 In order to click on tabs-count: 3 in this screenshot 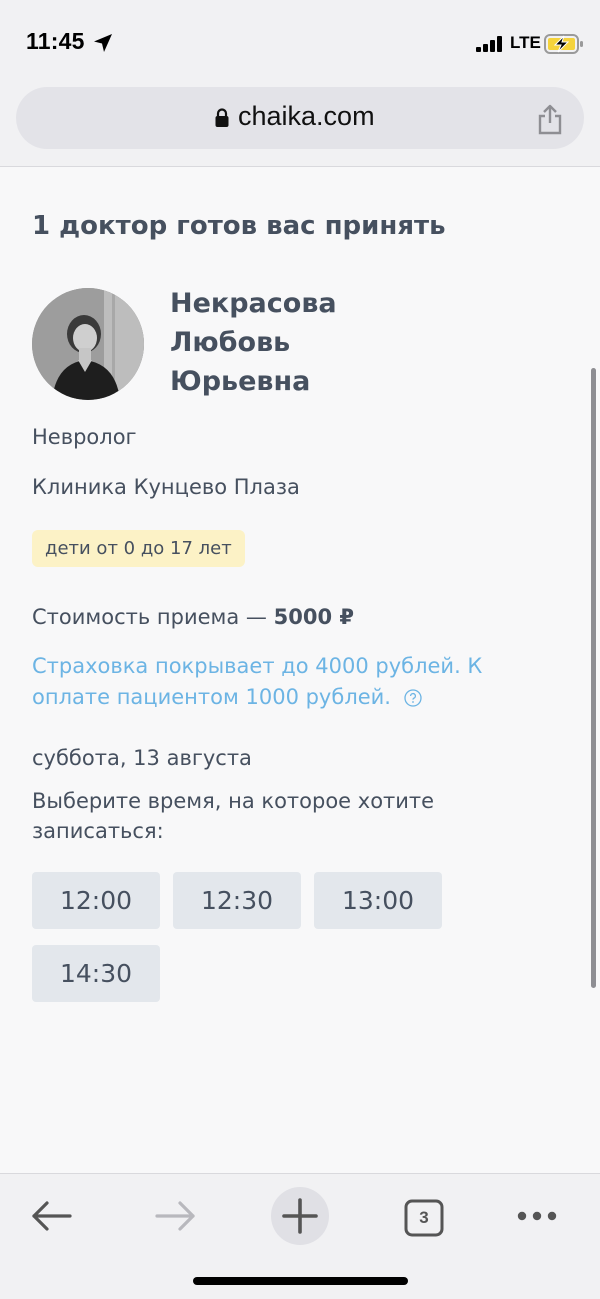, I will do `click(424, 1217)`.